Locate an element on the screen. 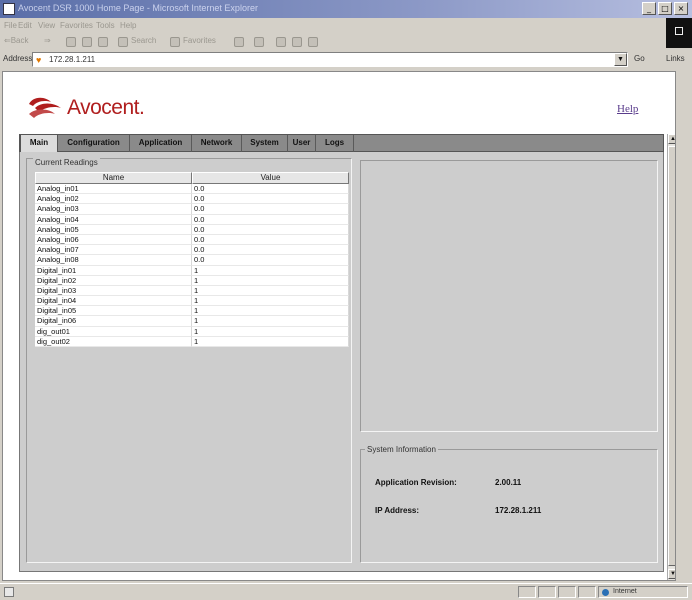  refresh-icon is located at coordinates (87, 42).